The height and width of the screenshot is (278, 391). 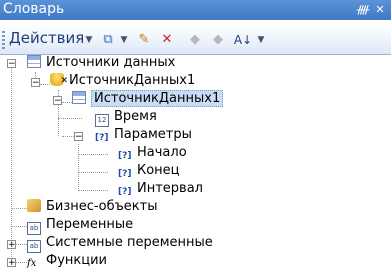 I want to click on tree-node-param-interval: [?] Интервал, so click(x=160, y=189).